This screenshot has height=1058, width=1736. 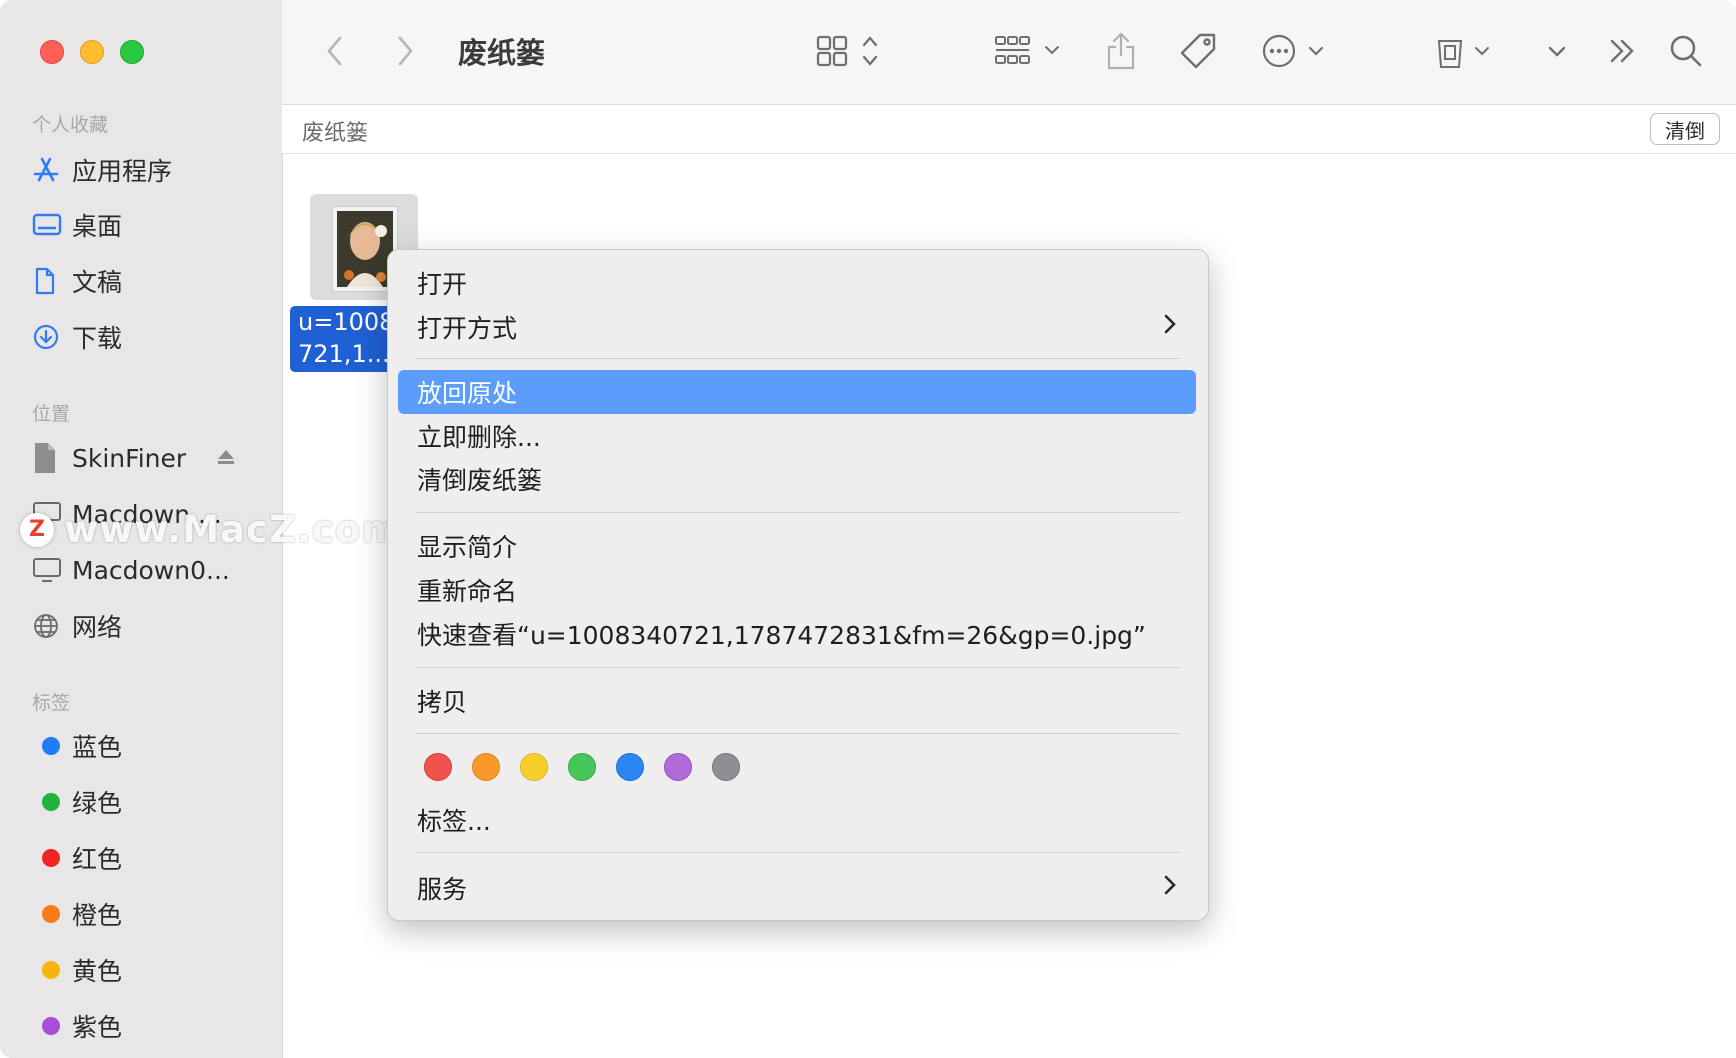 I want to click on empty-trash-button: 清倒, so click(x=1685, y=129).